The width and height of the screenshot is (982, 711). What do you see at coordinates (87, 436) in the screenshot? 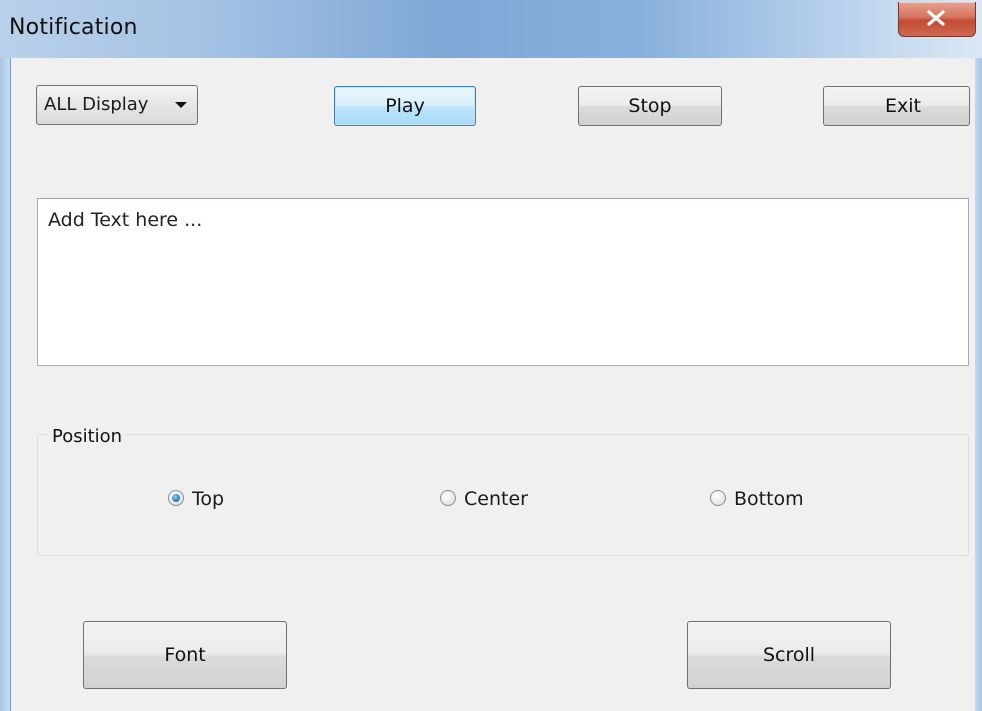
I see `position-legend: Position` at bounding box center [87, 436].